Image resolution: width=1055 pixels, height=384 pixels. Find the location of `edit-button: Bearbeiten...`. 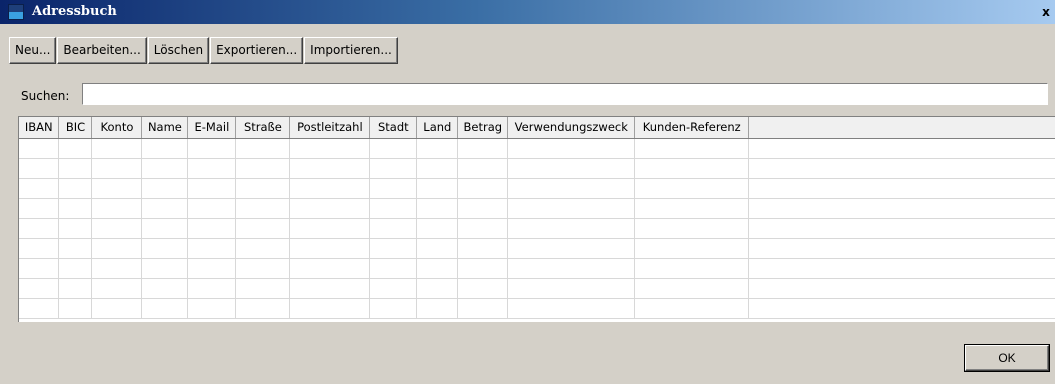

edit-button: Bearbeiten... is located at coordinates (102, 50).